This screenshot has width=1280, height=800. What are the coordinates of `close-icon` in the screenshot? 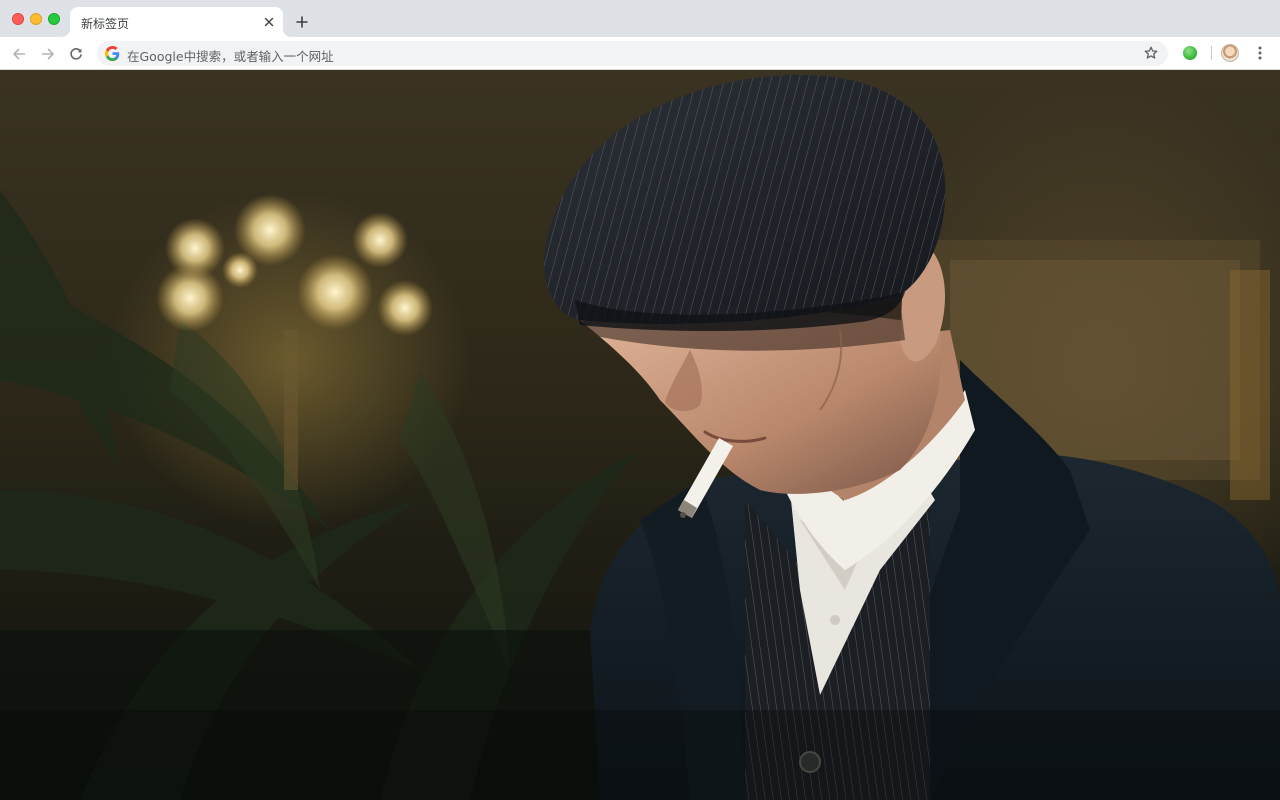 It's located at (269, 22).